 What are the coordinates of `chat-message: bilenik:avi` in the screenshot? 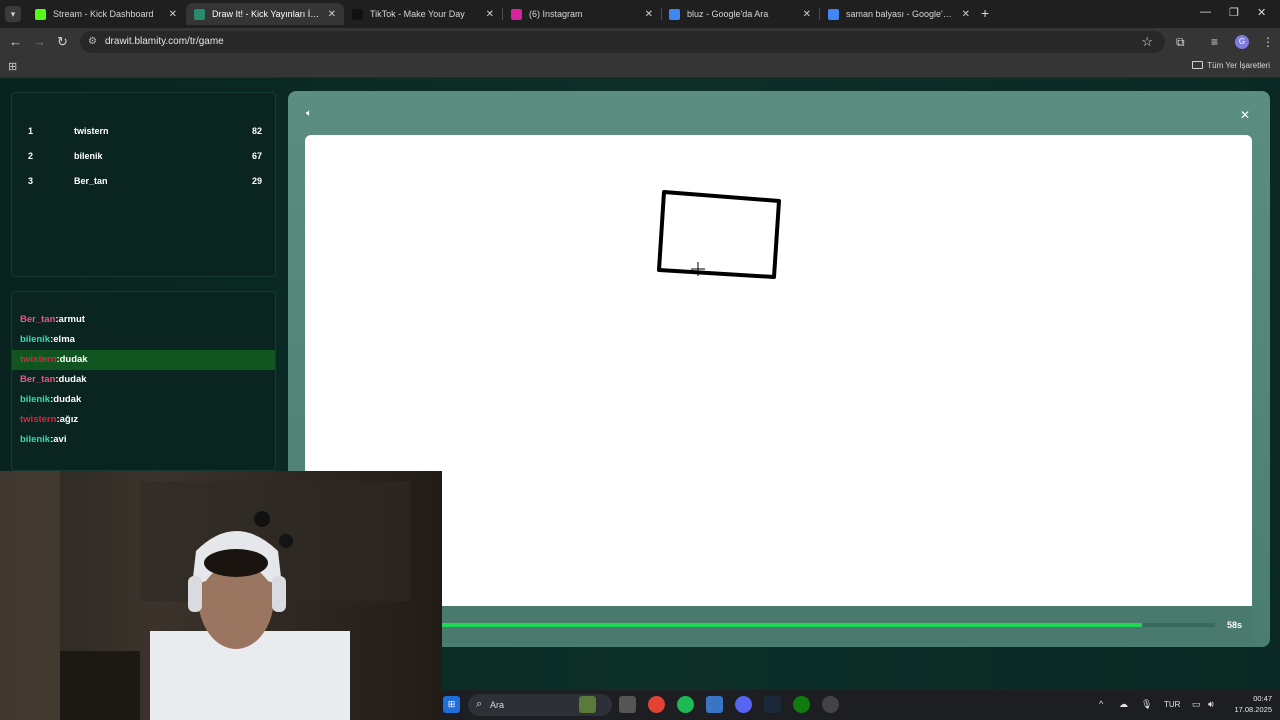 It's located at (143, 440).